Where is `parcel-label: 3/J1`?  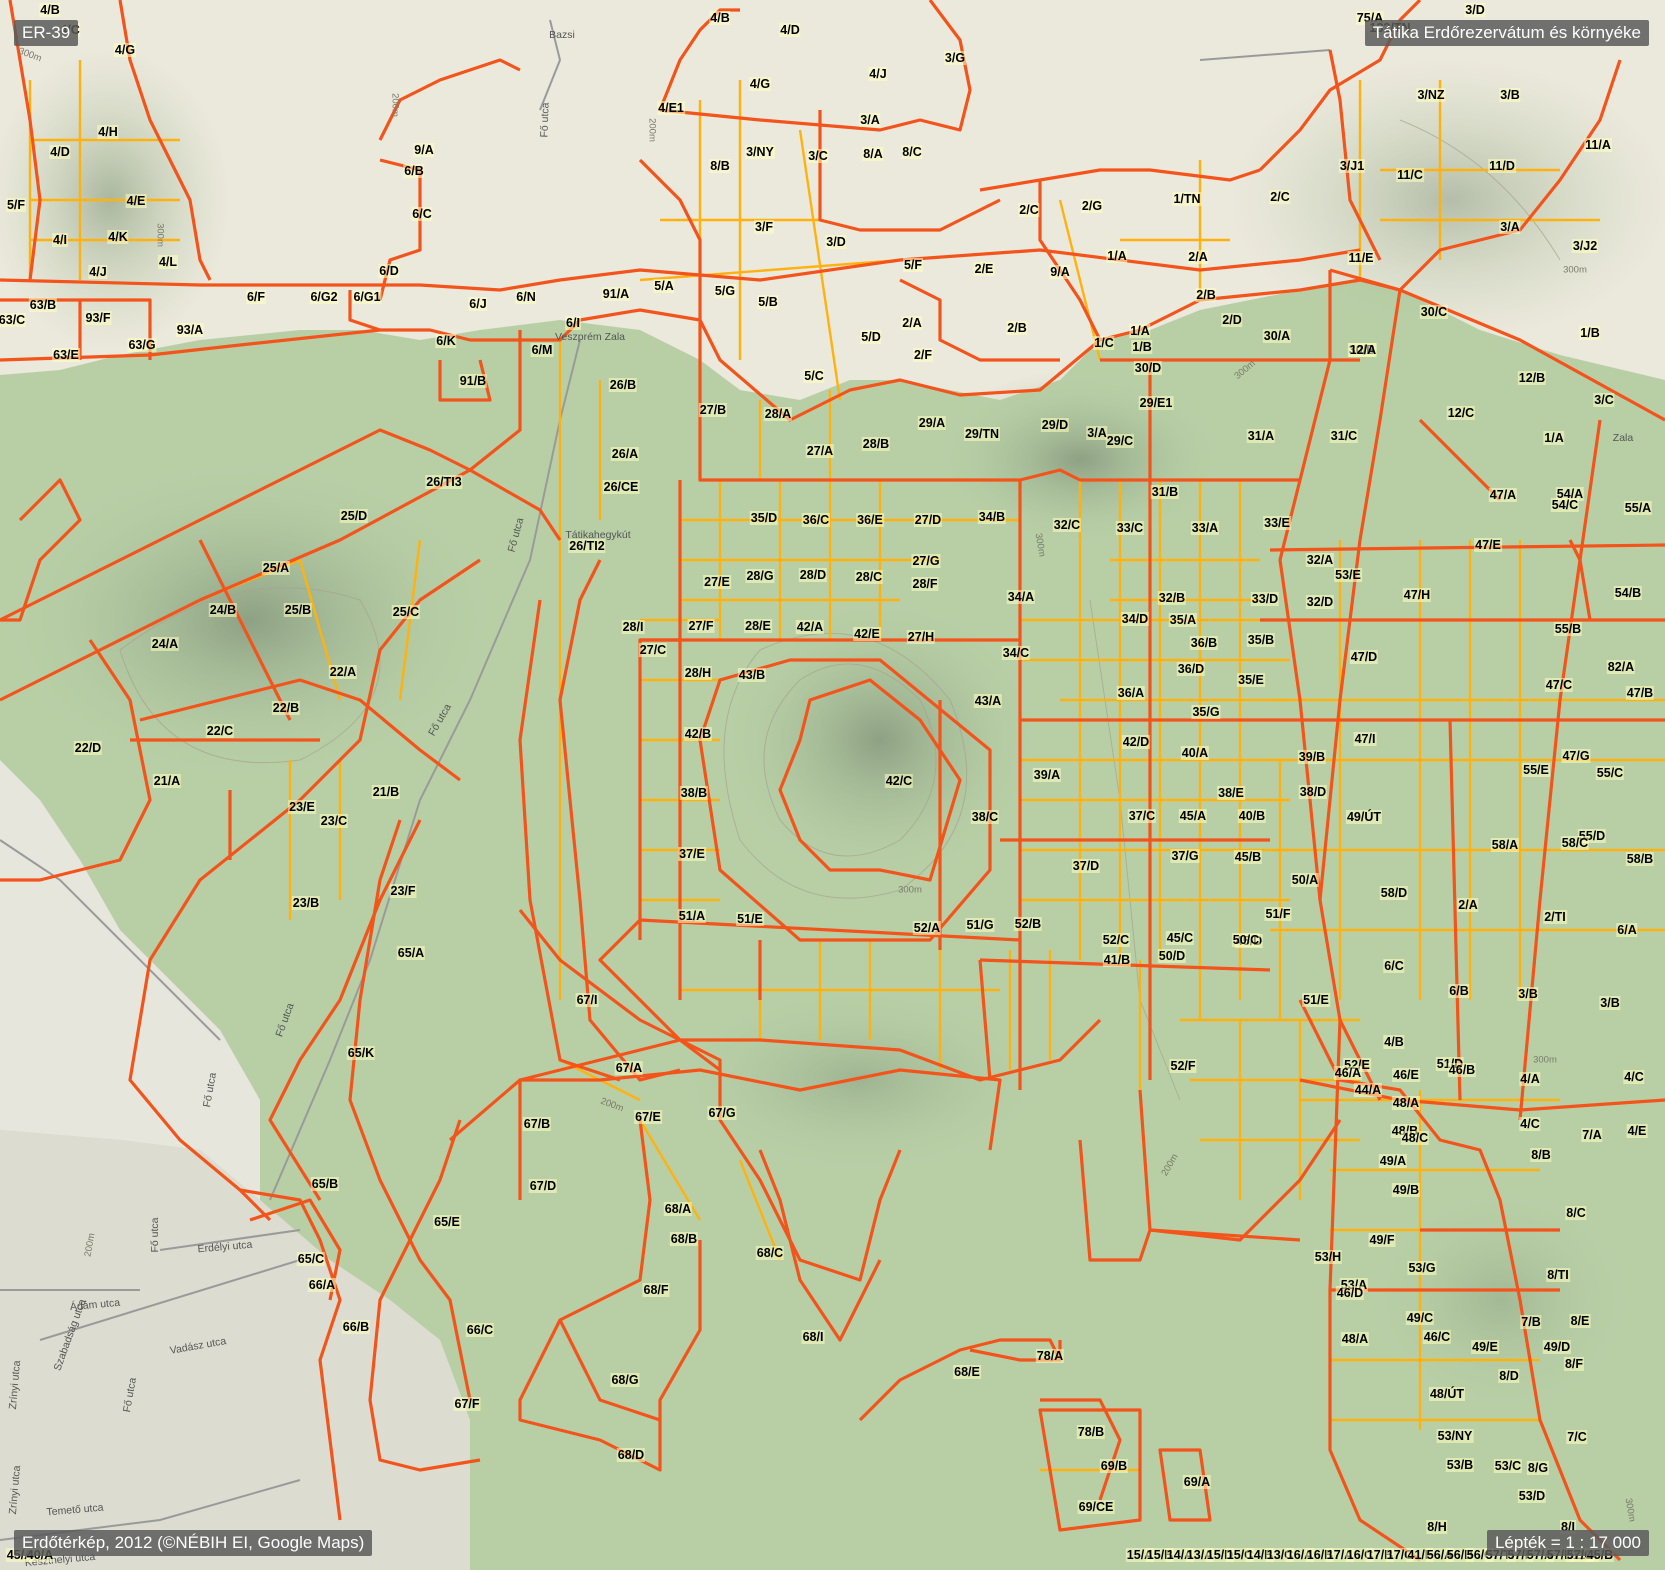 parcel-label: 3/J1 is located at coordinates (1352, 166).